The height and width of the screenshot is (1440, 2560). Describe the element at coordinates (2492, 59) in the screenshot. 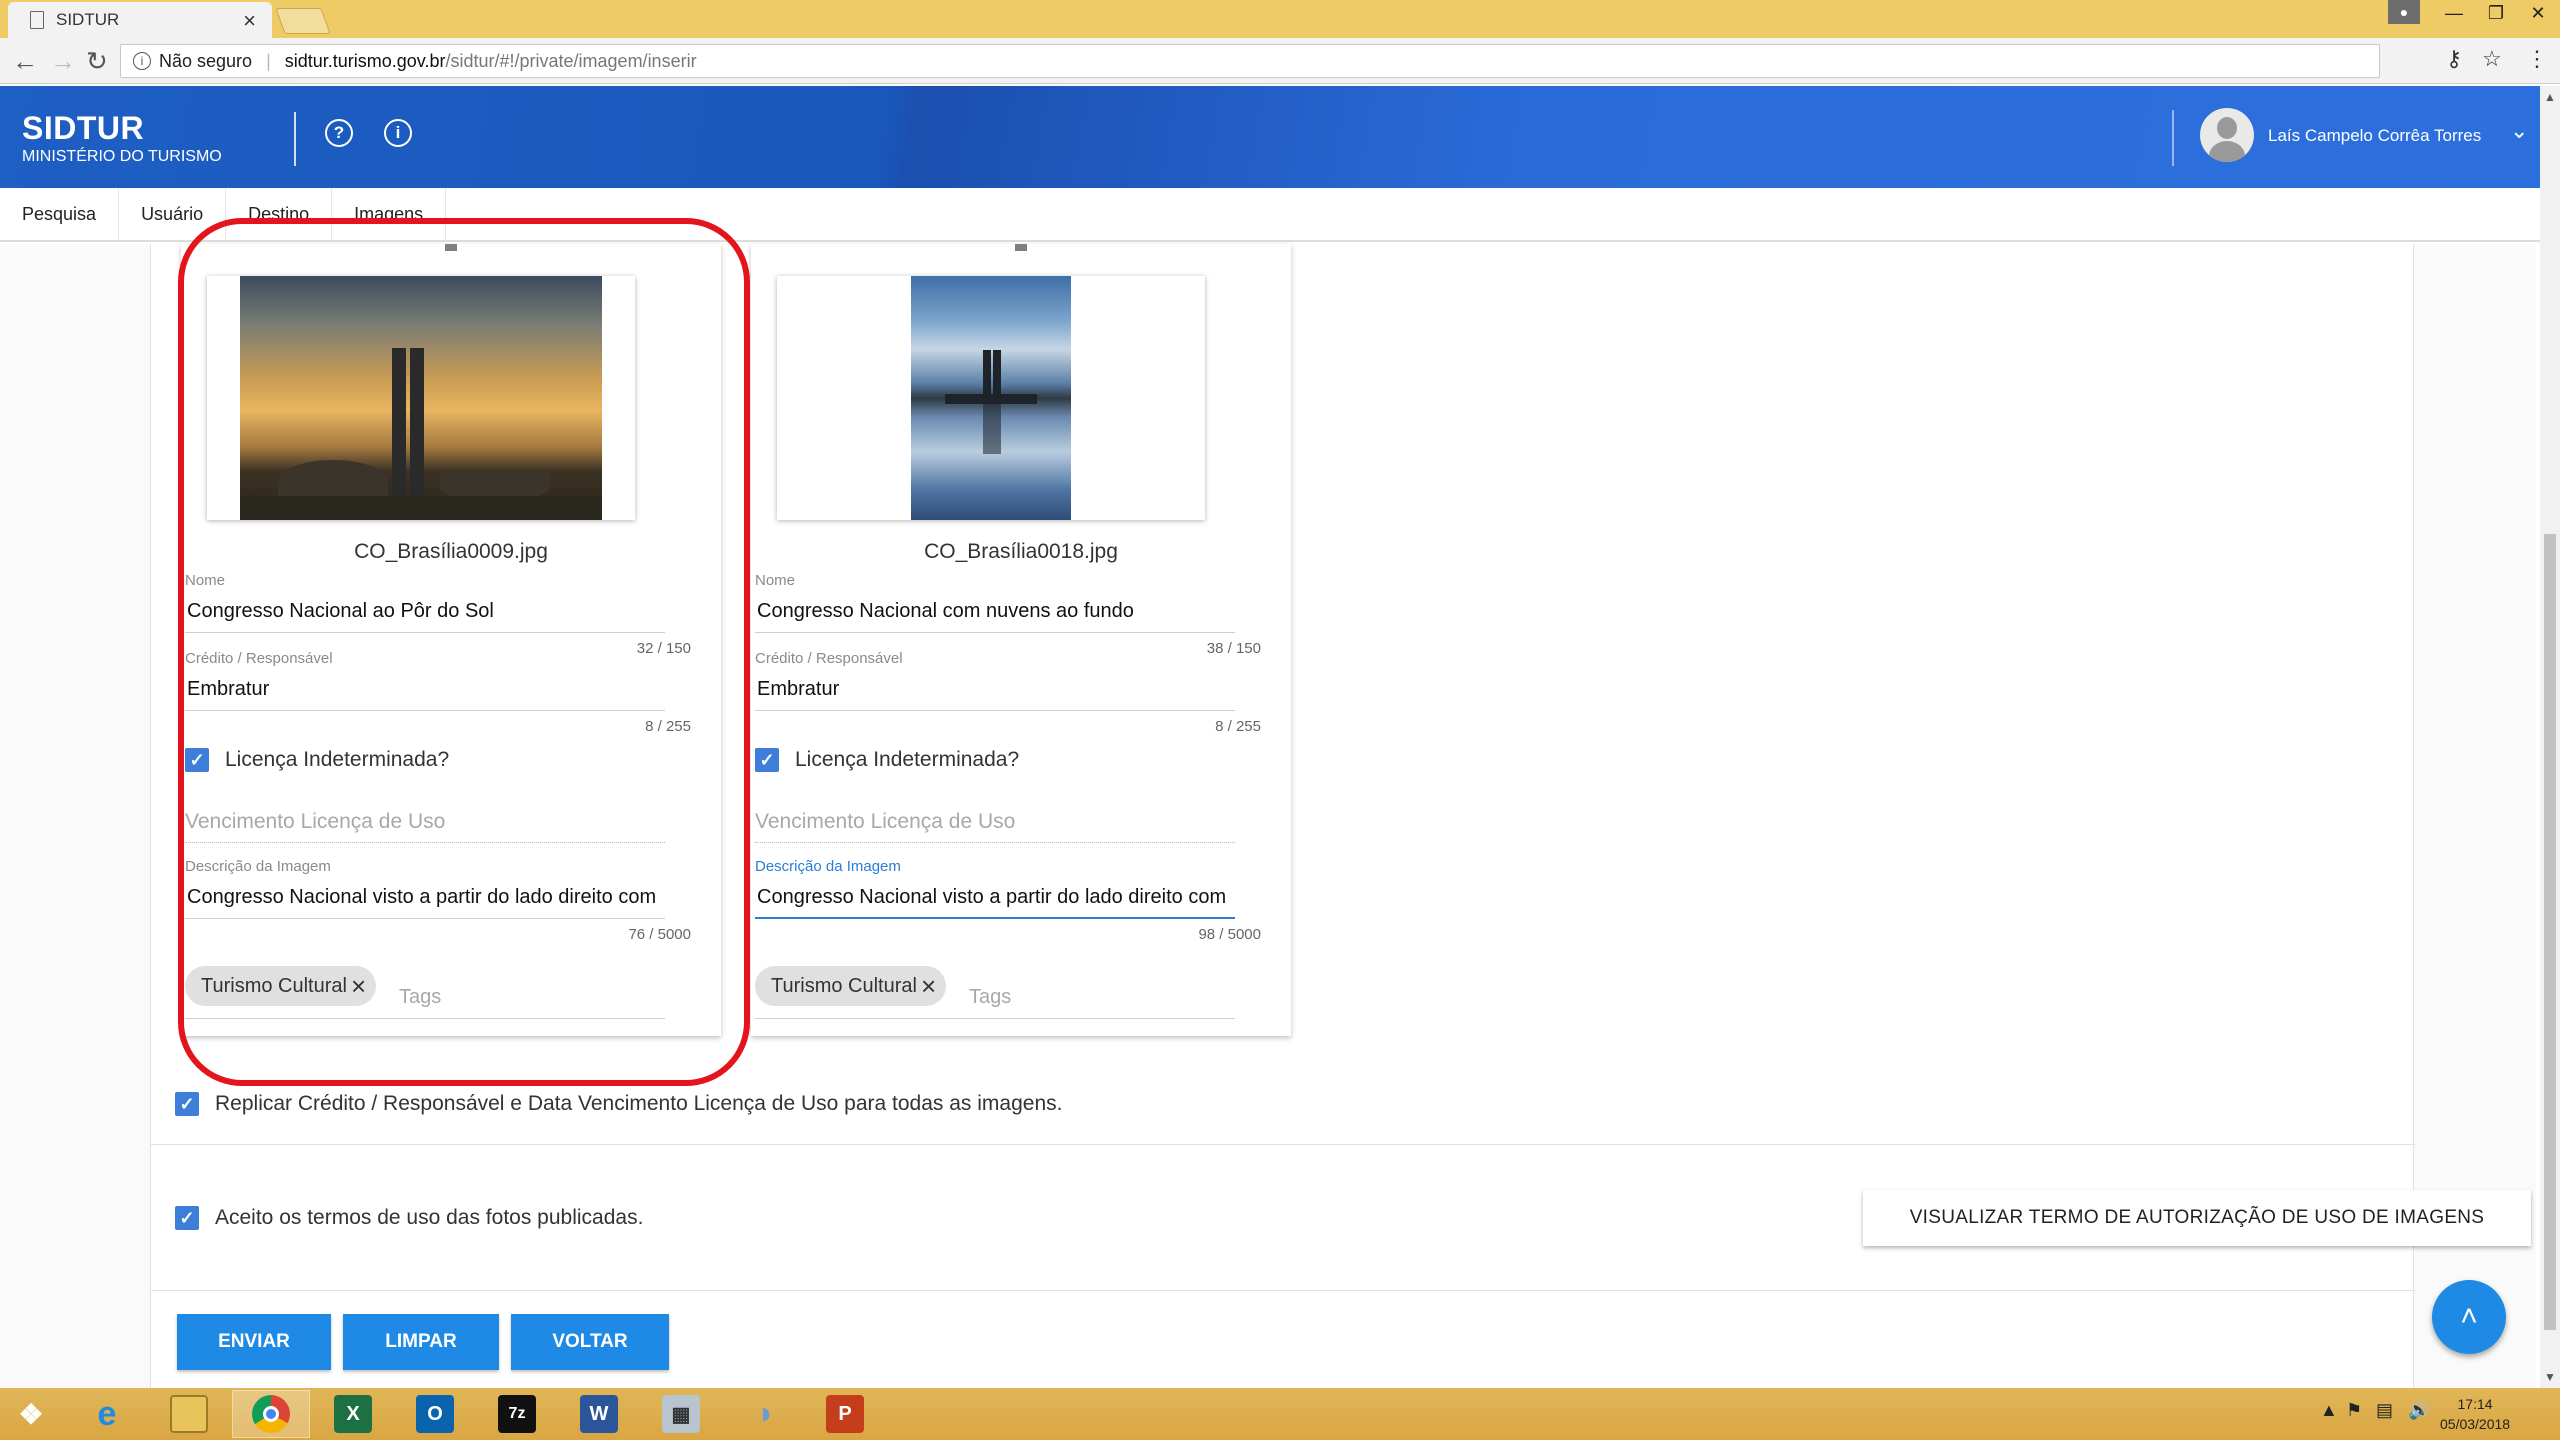

I see `bookmark-star-icon: ☆` at that location.